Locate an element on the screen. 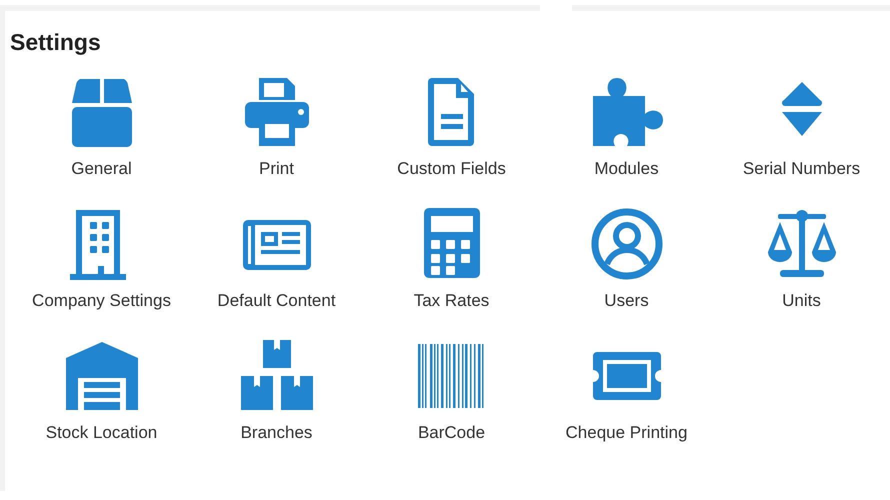 This screenshot has width=890, height=500. tile-label: Print is located at coordinates (276, 169).